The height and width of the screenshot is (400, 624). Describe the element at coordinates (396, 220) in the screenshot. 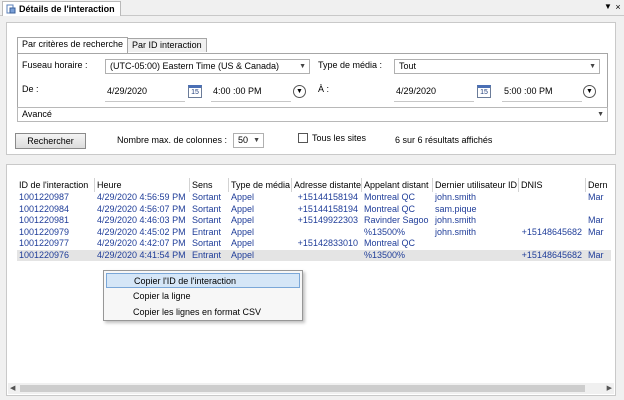

I see `cell-remote-caller: Ravinder Sagoo` at that location.